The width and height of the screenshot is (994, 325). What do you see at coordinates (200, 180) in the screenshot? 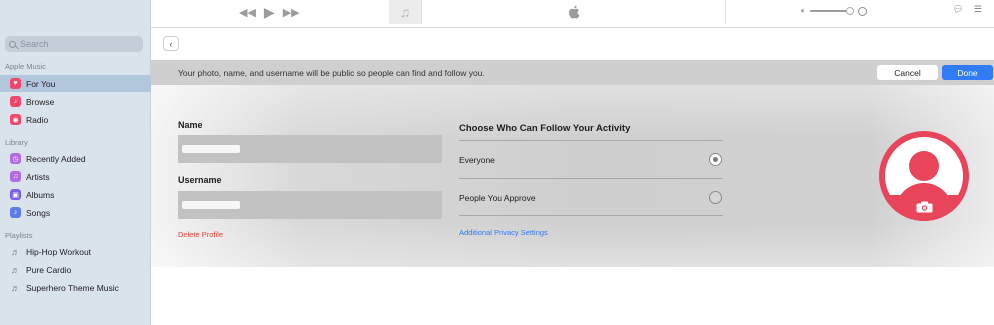
I see `username-label: Username` at bounding box center [200, 180].